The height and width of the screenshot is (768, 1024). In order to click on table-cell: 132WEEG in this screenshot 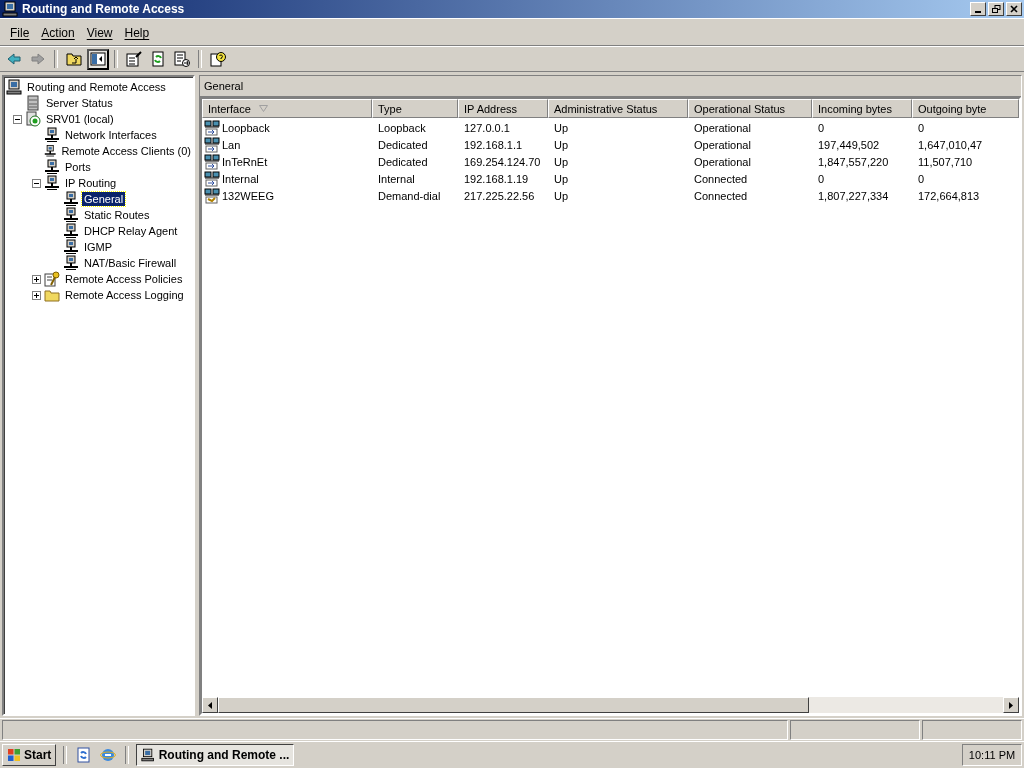, I will do `click(248, 195)`.